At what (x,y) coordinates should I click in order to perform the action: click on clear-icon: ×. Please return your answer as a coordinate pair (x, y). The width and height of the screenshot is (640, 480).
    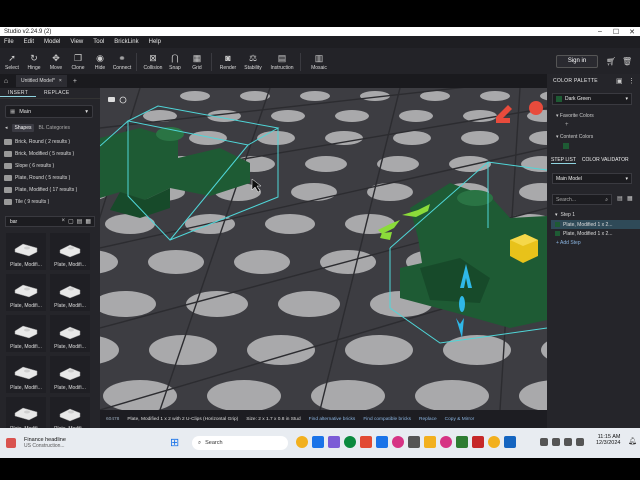
    Looking at the image, I should click on (63, 221).